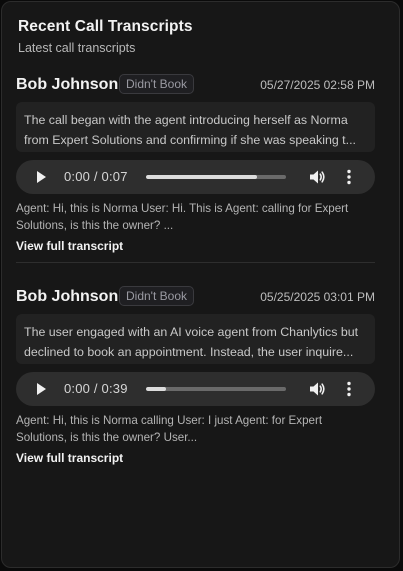 The height and width of the screenshot is (571, 403). I want to click on entry-divider, so click(195, 262).